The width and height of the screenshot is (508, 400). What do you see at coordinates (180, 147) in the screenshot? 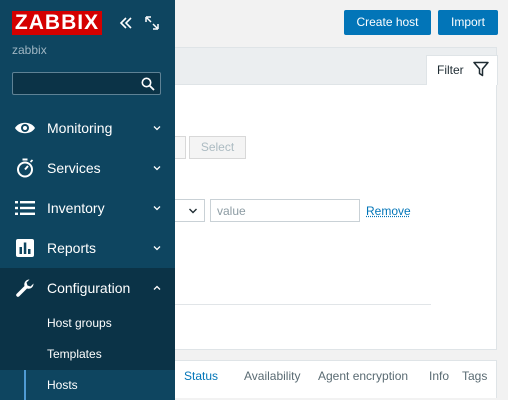
I see `host-groups-input` at bounding box center [180, 147].